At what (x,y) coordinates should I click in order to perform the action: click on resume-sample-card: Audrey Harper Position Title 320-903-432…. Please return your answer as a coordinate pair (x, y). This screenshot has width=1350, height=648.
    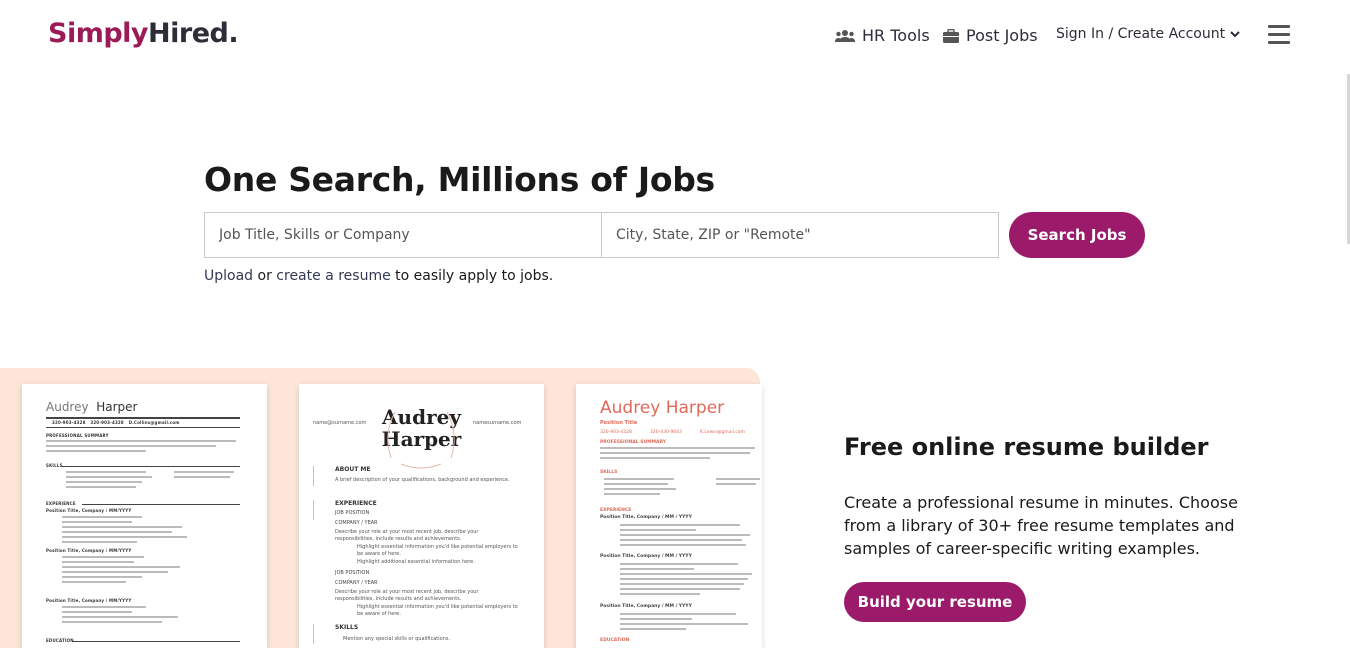
    Looking at the image, I should click on (669, 516).